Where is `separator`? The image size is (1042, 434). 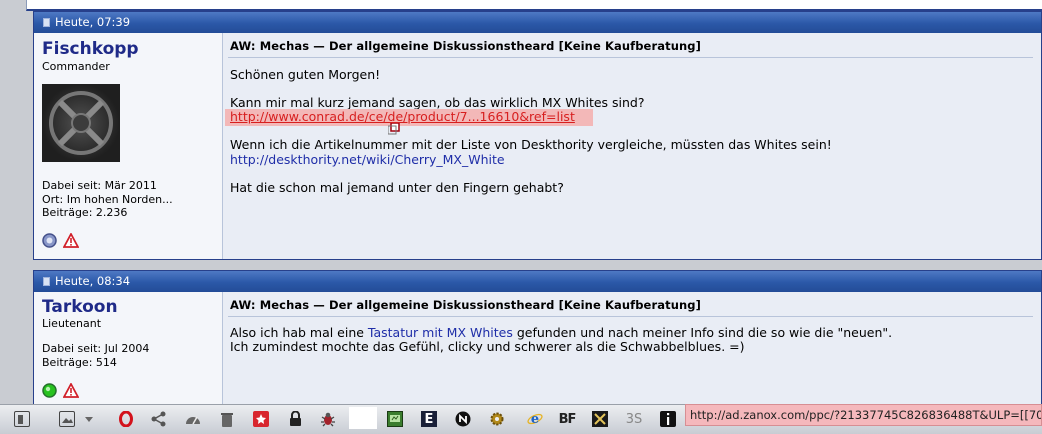
separator is located at coordinates (363, 418).